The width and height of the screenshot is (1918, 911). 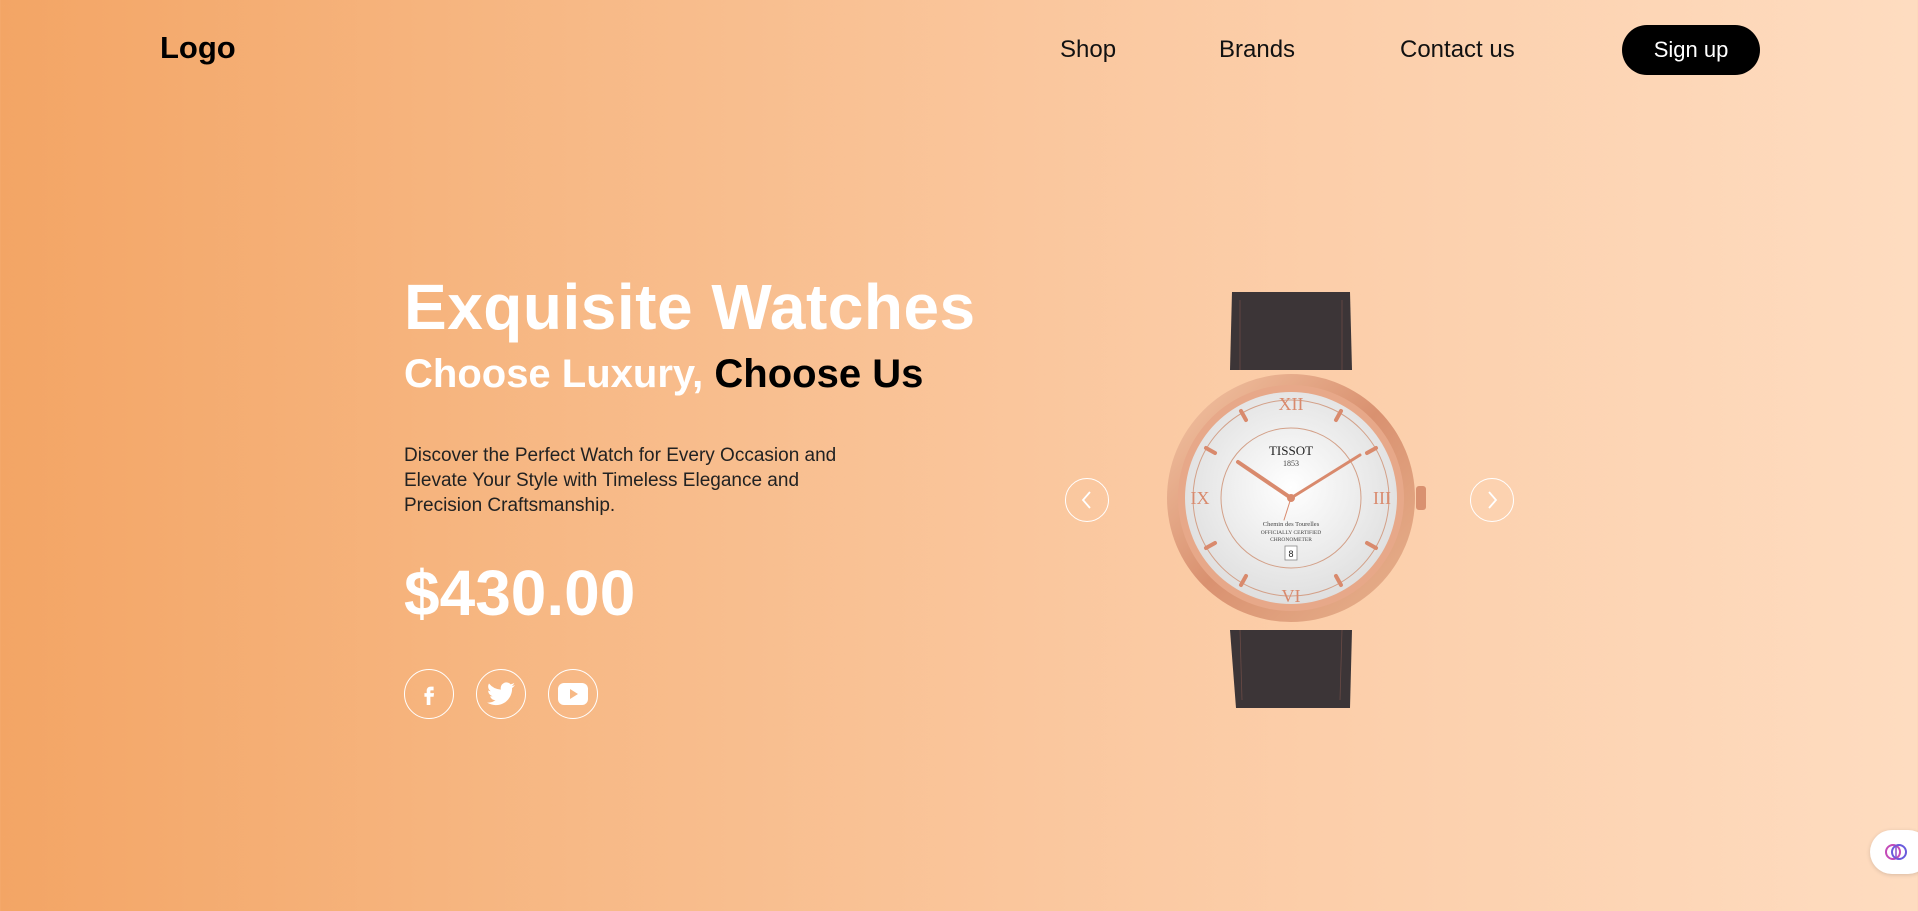 I want to click on svg-text: III, so click(x=1382, y=498).